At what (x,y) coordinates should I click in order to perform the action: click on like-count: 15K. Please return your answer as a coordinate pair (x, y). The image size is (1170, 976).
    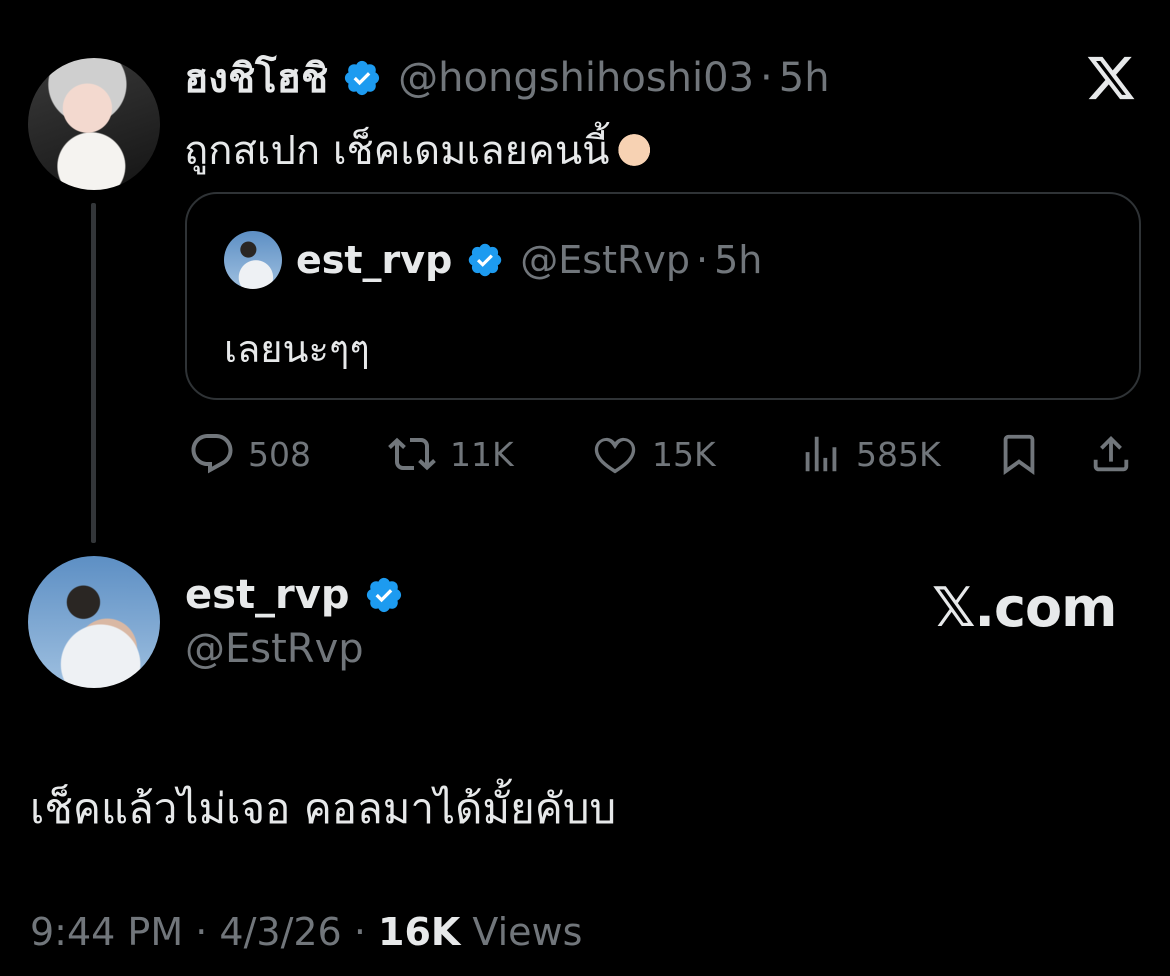
    Looking at the image, I should click on (684, 454).